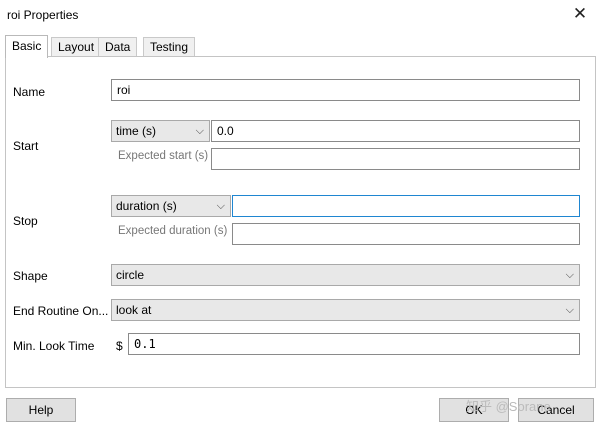 This screenshot has height=429, width=600. What do you see at coordinates (119, 346) in the screenshot?
I see `code-prefix: $` at bounding box center [119, 346].